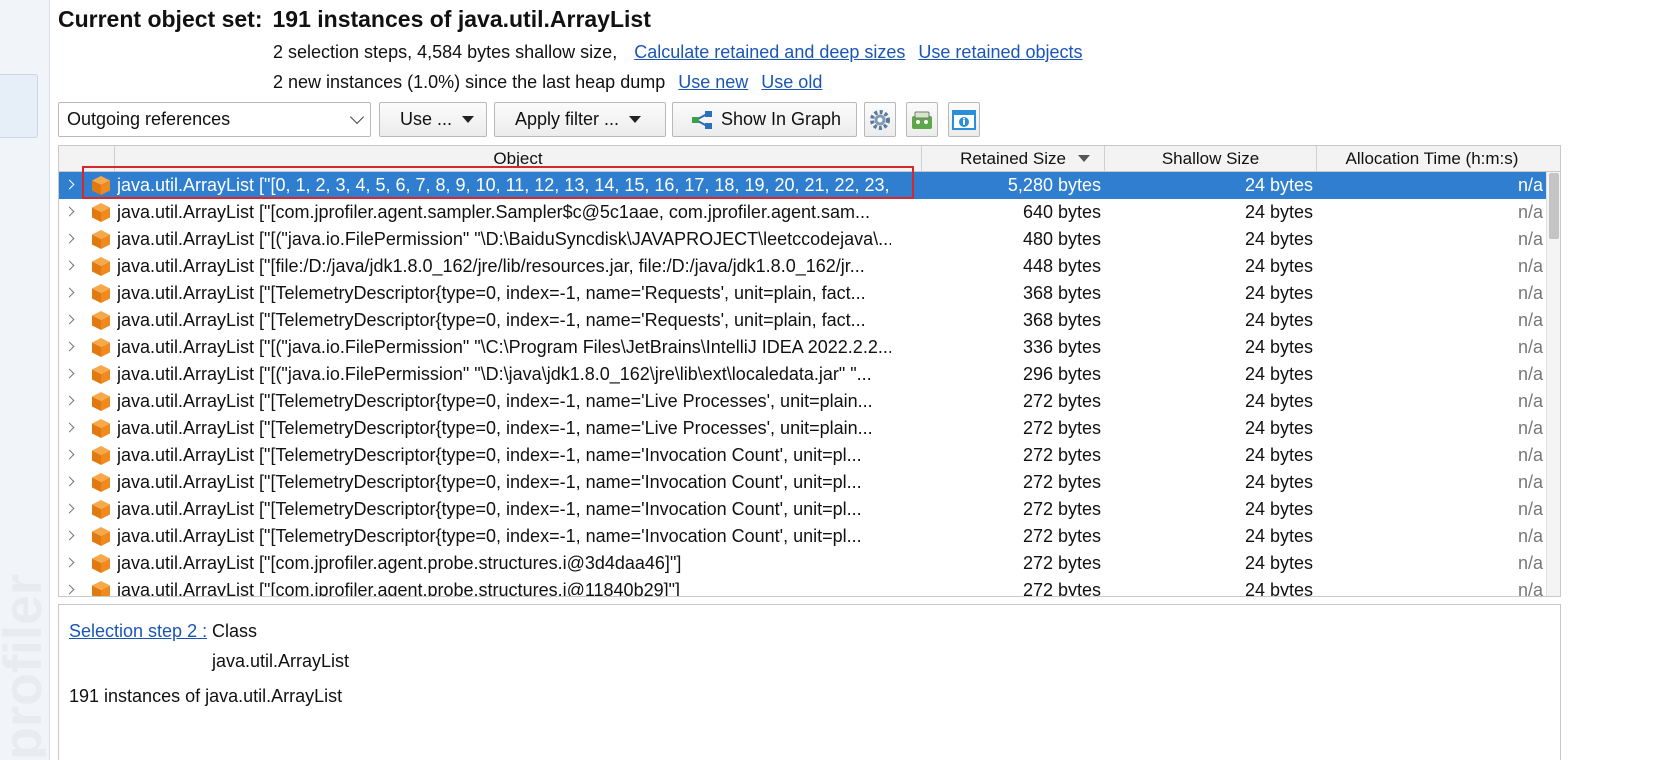  Describe the element at coordinates (1013, 158) in the screenshot. I see `column-header-retained-size: Retained Size` at that location.